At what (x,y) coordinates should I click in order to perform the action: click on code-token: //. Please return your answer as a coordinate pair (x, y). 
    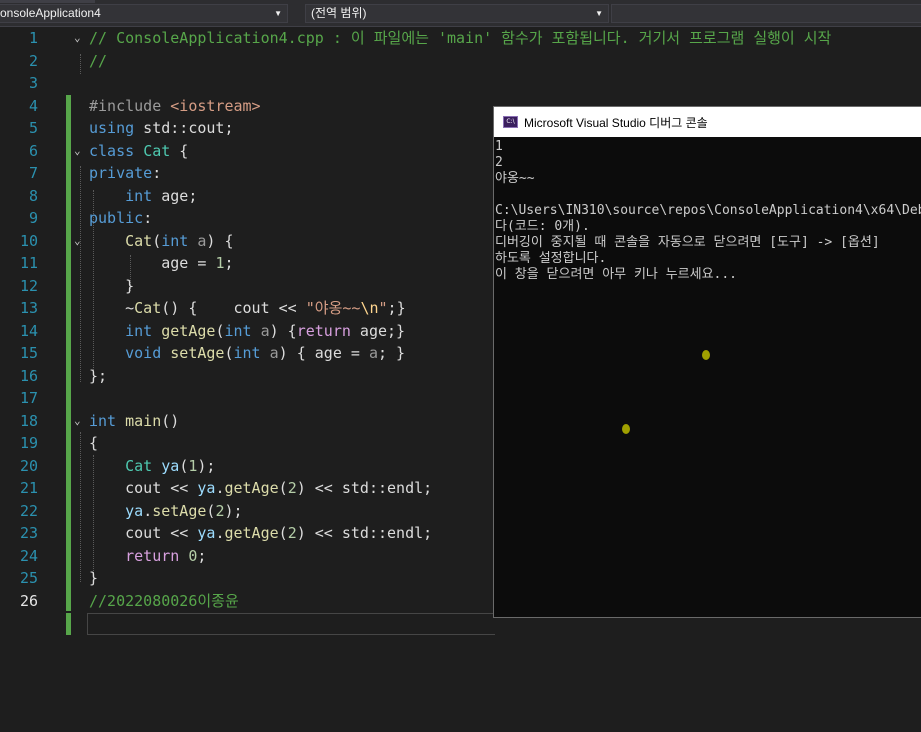
    Looking at the image, I should click on (98, 60).